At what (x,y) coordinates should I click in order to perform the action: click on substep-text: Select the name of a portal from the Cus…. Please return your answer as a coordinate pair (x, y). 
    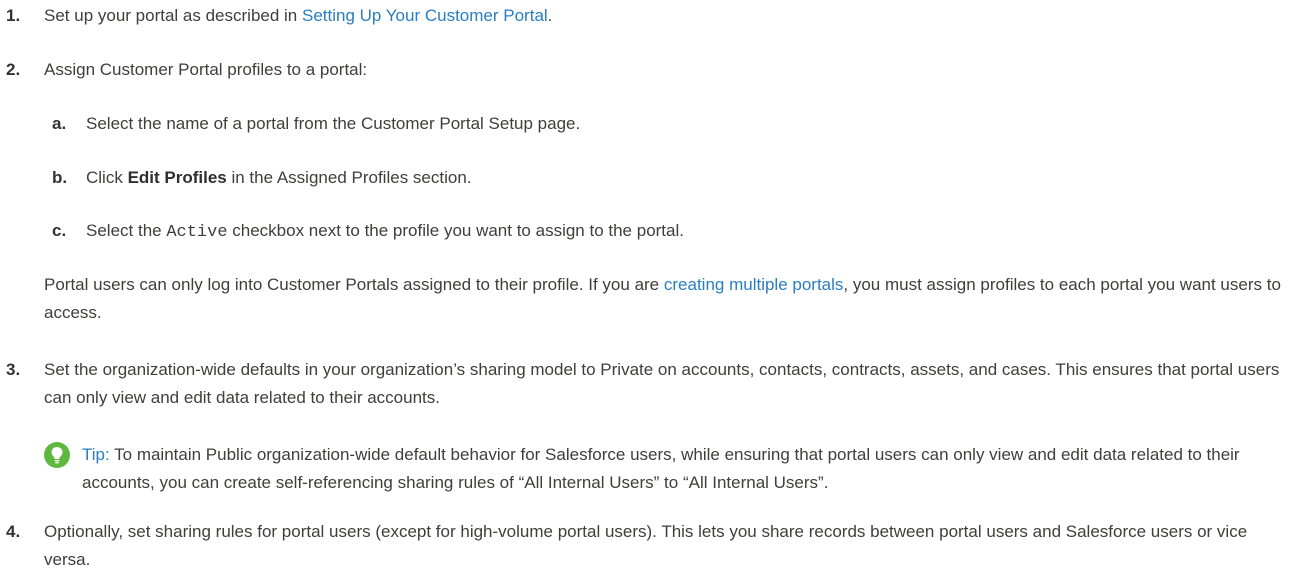
    Looking at the image, I should click on (333, 123).